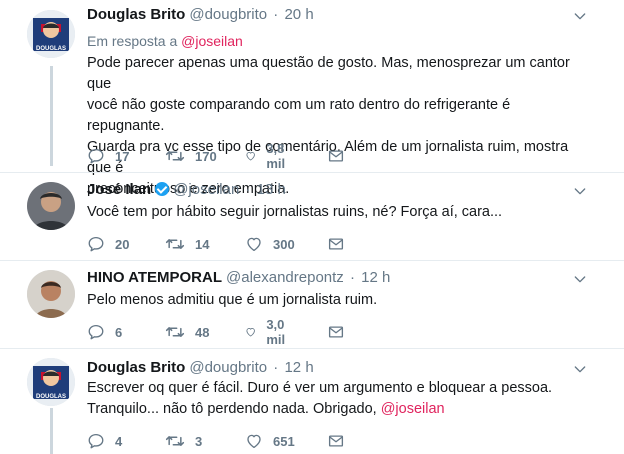 The height and width of the screenshot is (454, 624). I want to click on retweet-count: 3, so click(199, 441).